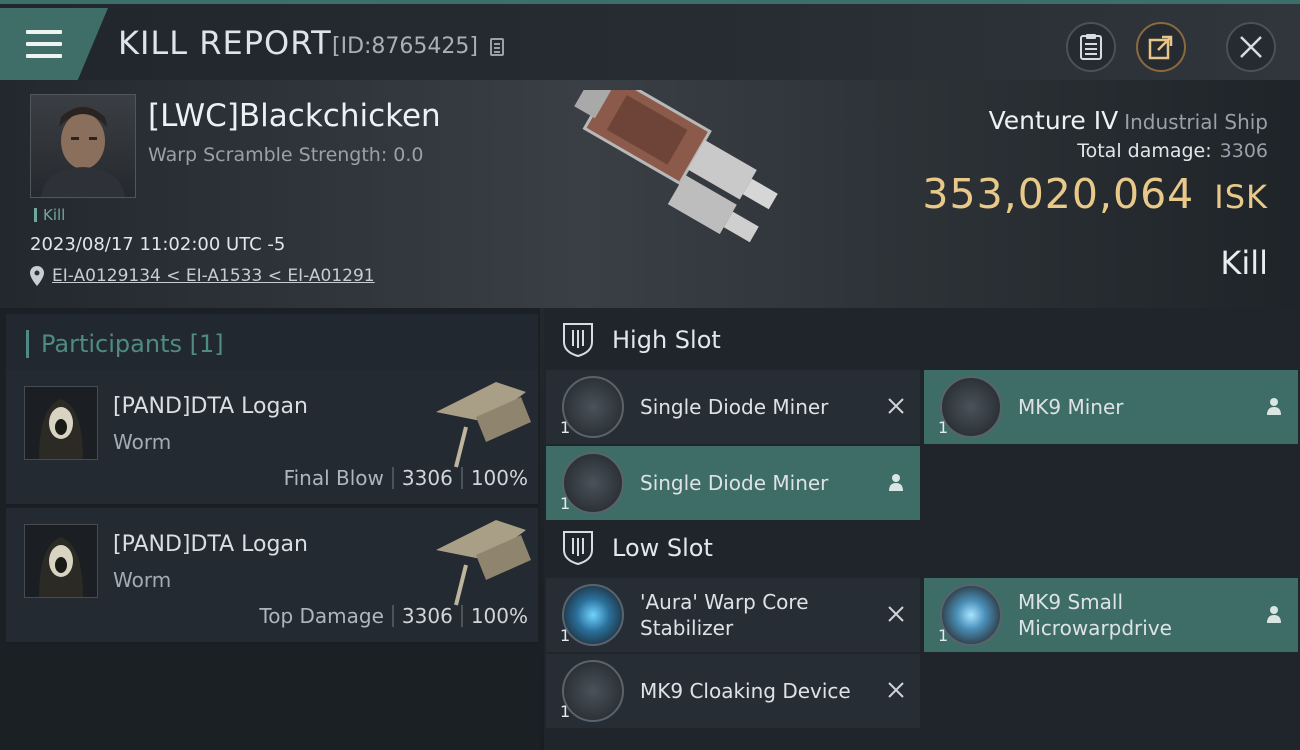  I want to click on victim-ship-image, so click(676, 166).